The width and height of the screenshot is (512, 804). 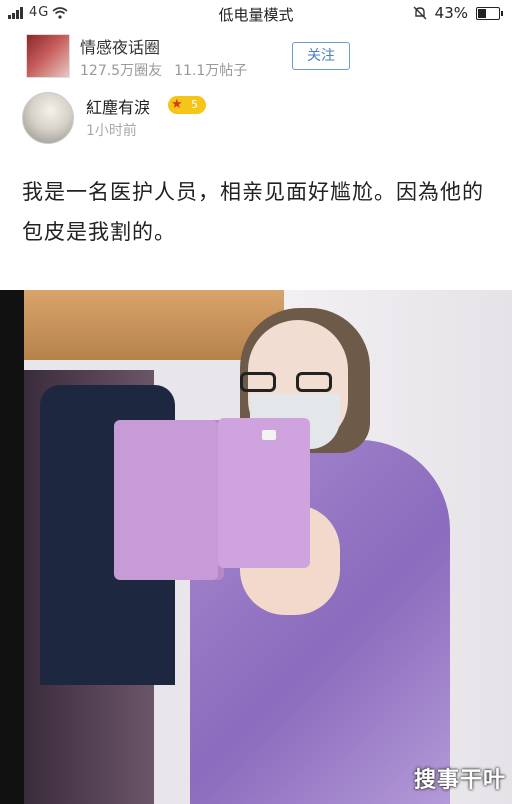 I want to click on photo-left-edge, so click(x=12, y=547).